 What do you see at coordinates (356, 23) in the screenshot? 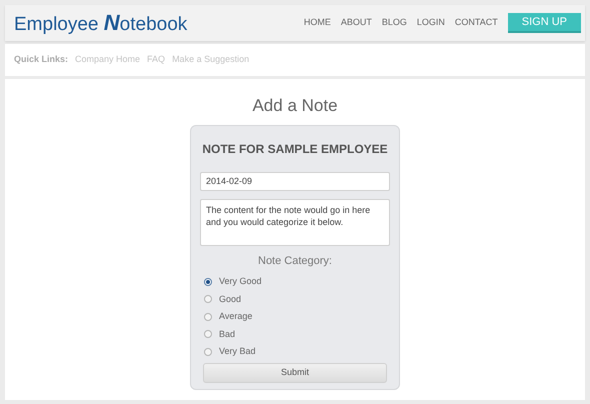
I see `nav-link: ABOUT` at bounding box center [356, 23].